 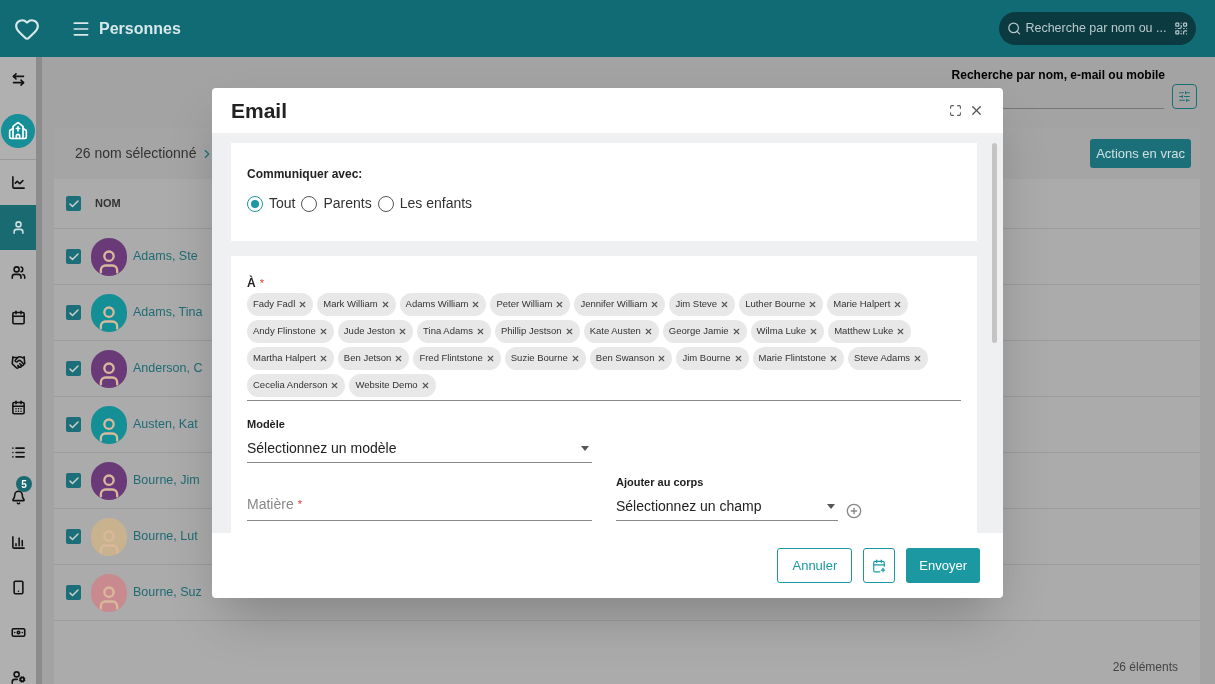 What do you see at coordinates (290, 331) in the screenshot?
I see `recipient-chip: Andy Flinstone` at bounding box center [290, 331].